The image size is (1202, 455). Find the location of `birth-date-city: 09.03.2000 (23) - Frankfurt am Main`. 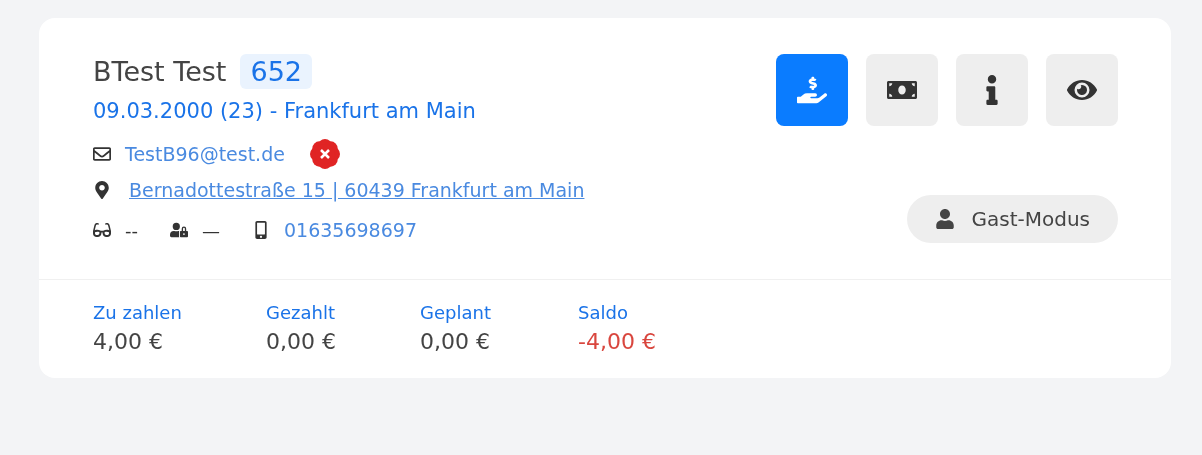

birth-date-city: 09.03.2000 (23) - Frankfurt am Main is located at coordinates (285, 111).